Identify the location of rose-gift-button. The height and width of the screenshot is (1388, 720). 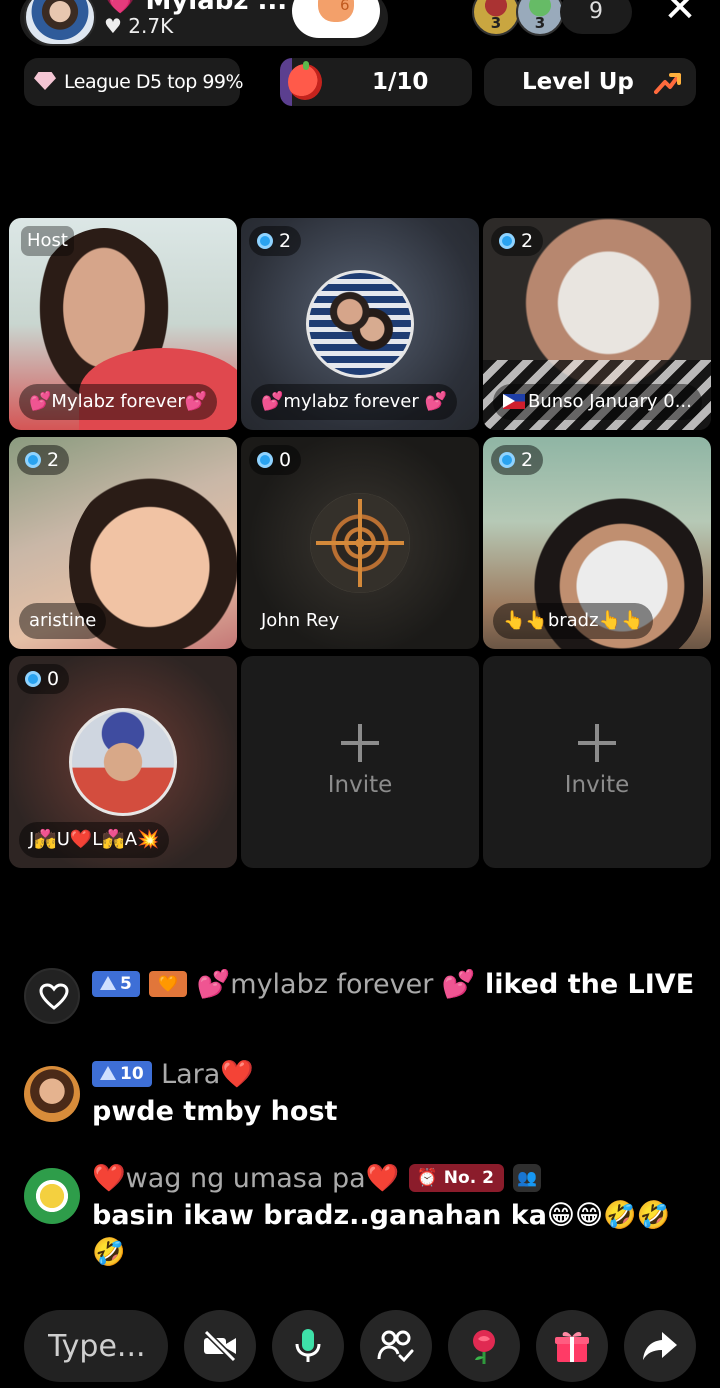
(484, 1346).